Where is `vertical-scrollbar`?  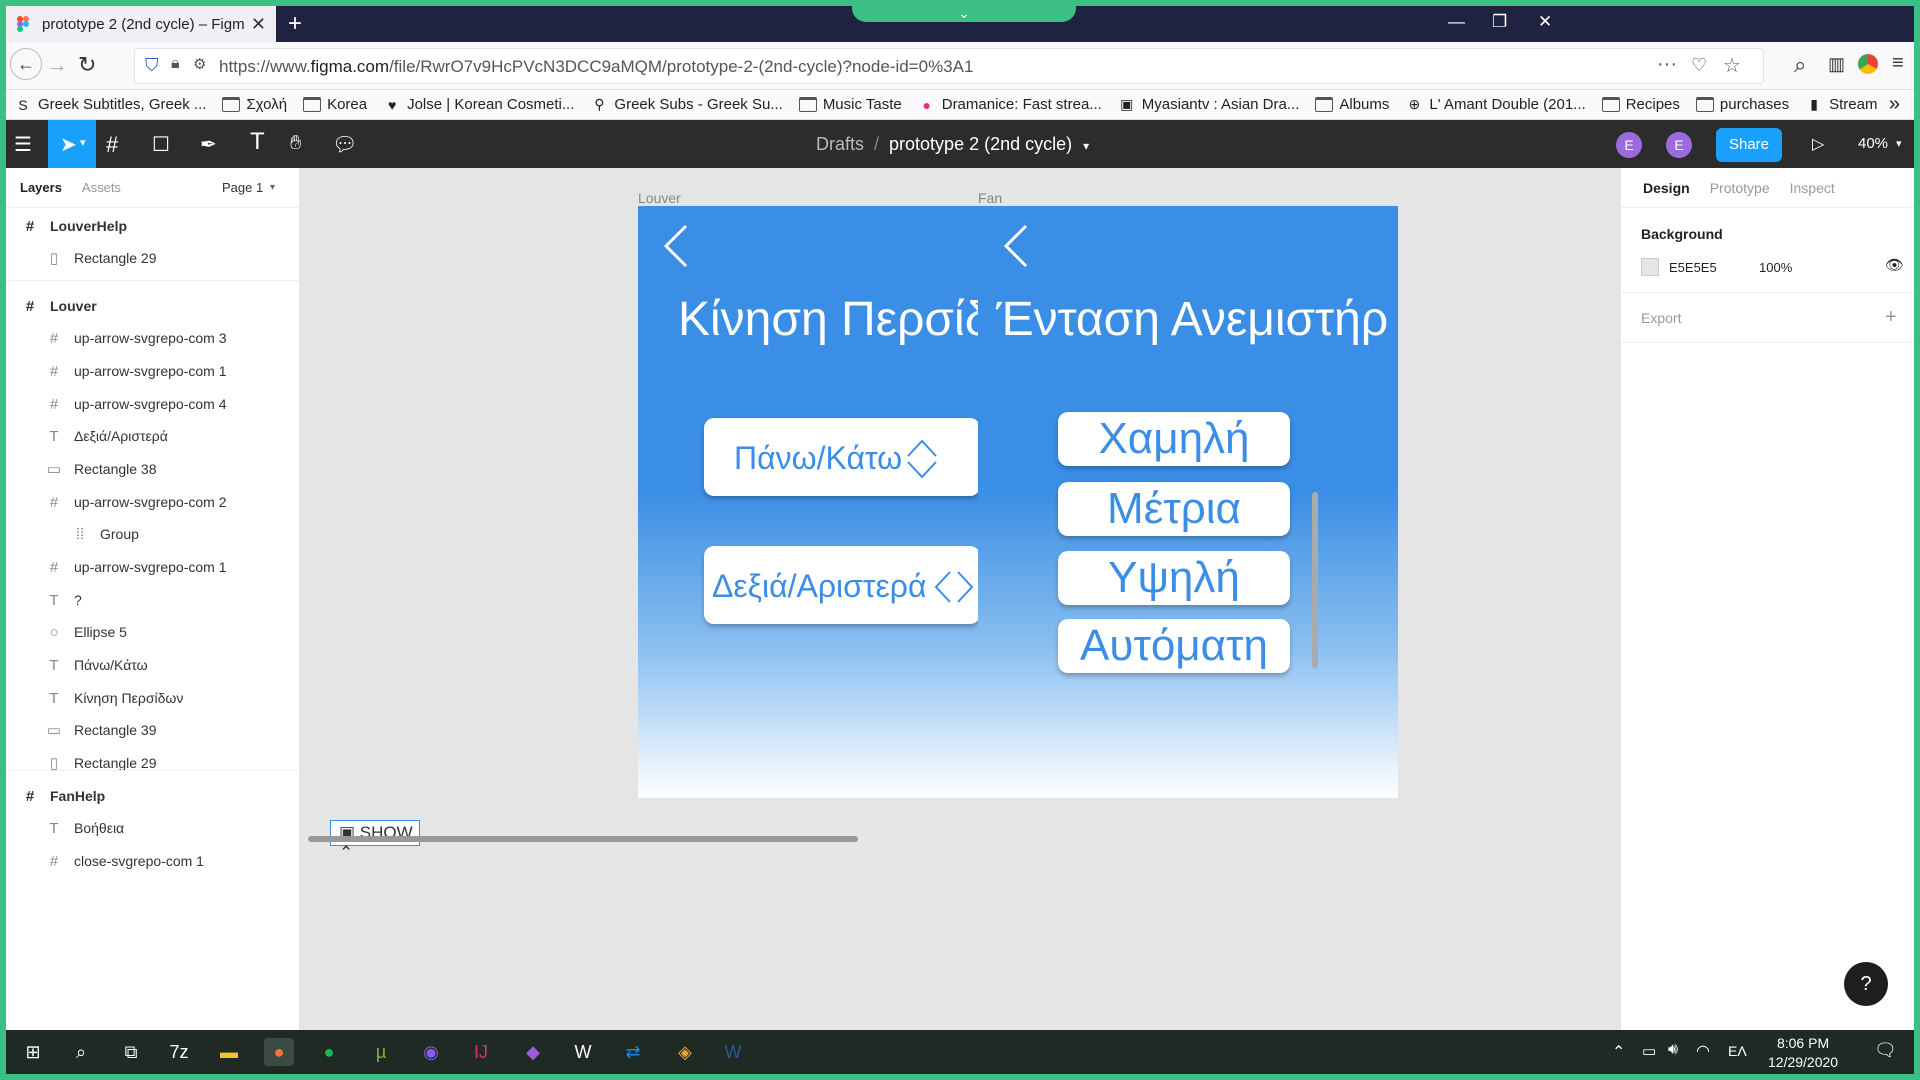
vertical-scrollbar is located at coordinates (1315, 580).